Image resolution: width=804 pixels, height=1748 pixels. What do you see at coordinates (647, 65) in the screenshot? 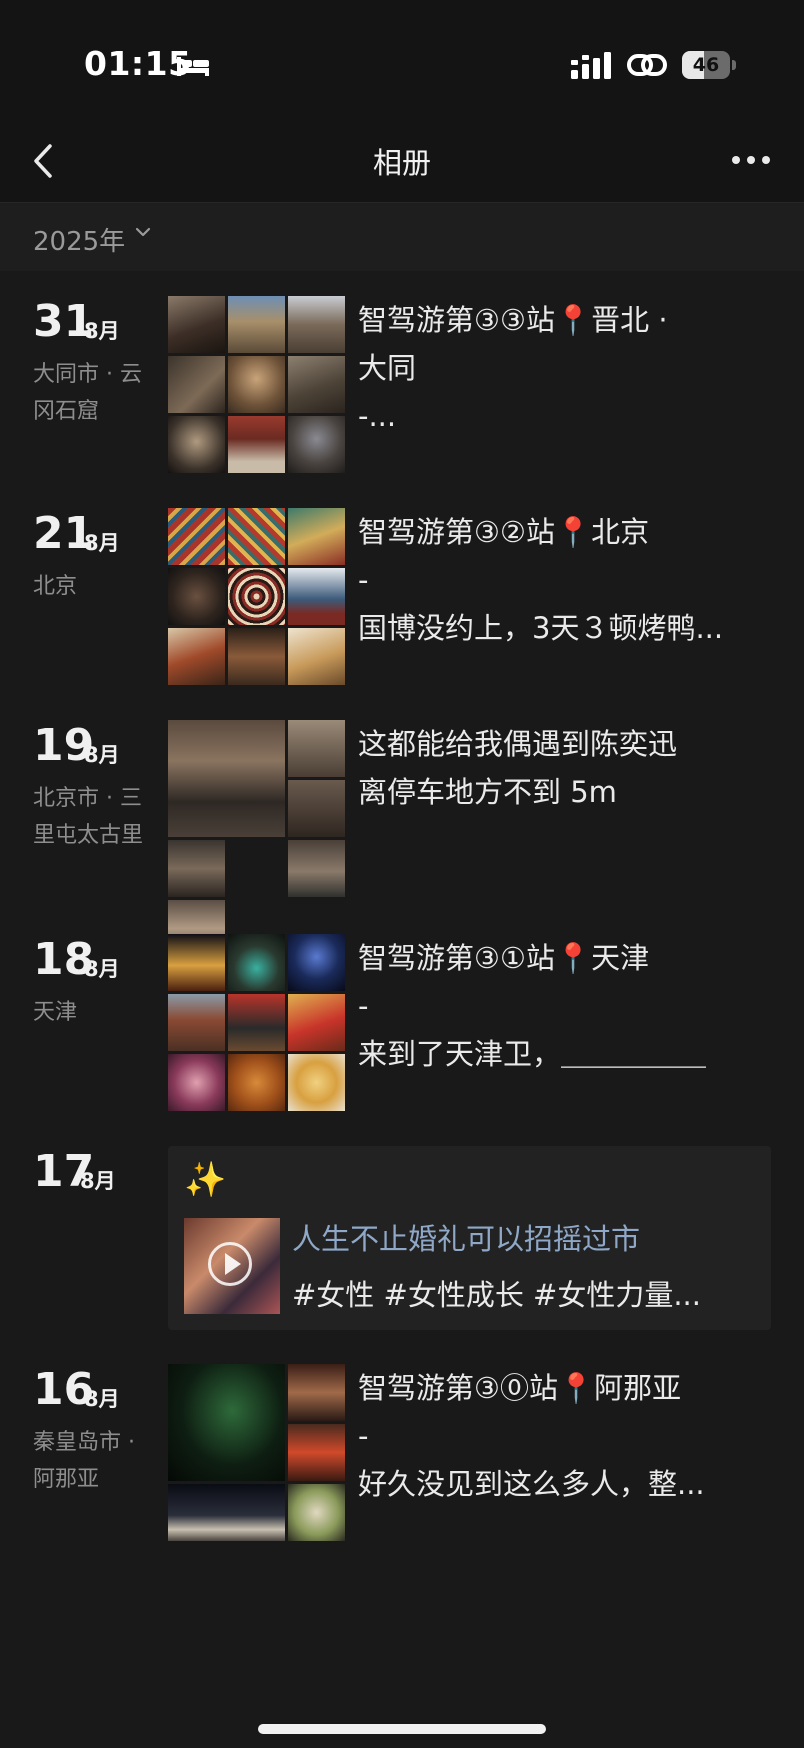
I see `personal-hotspot-icon` at bounding box center [647, 65].